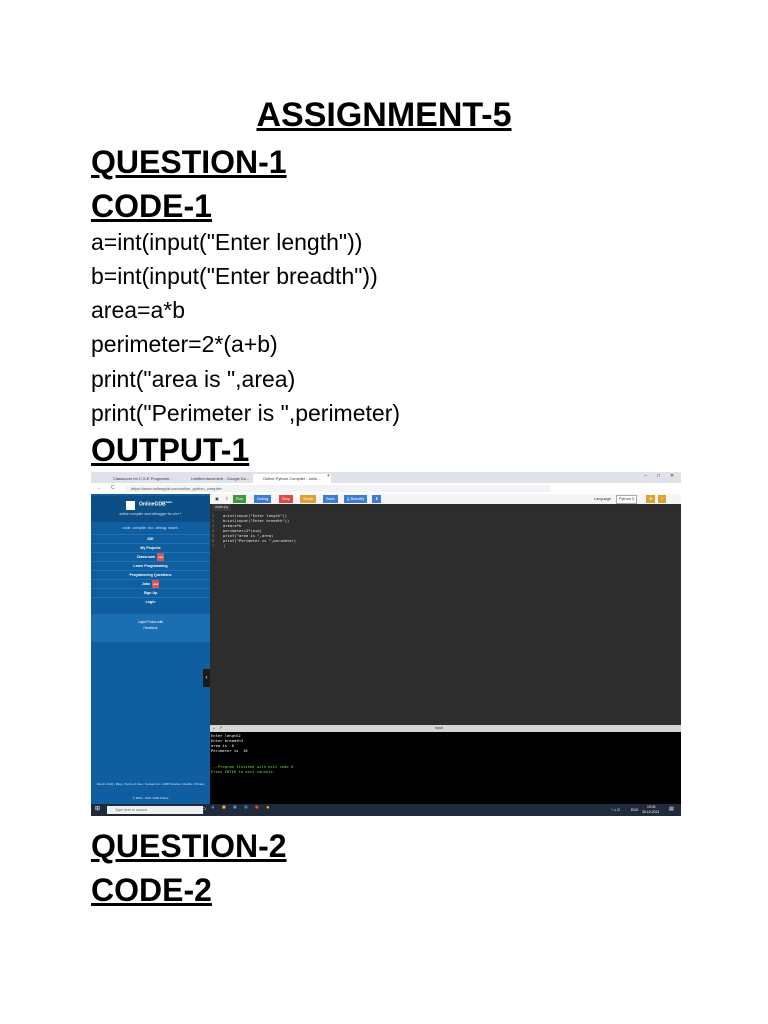  I want to click on code-1-heading: CODE-1, so click(151, 206).